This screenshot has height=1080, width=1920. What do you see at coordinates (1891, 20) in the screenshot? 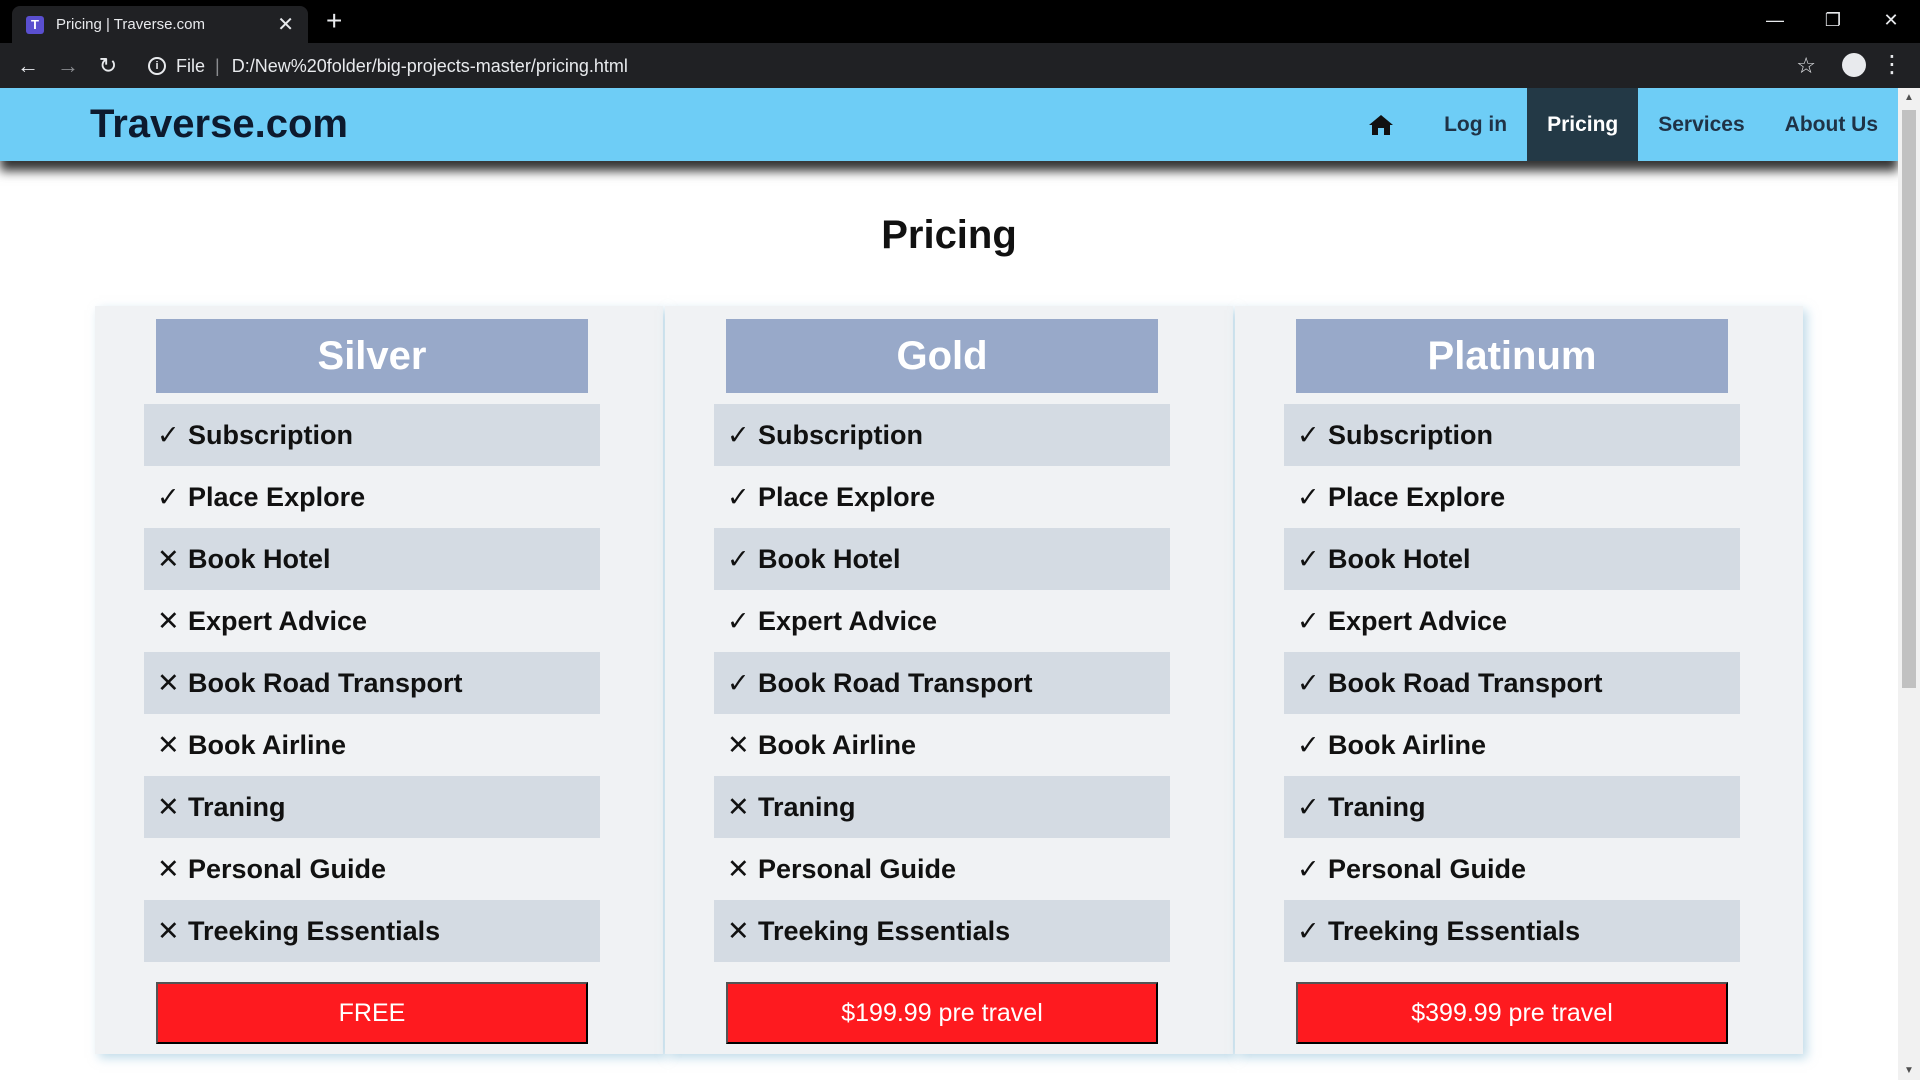
I see `close-window-icon: ✕` at bounding box center [1891, 20].